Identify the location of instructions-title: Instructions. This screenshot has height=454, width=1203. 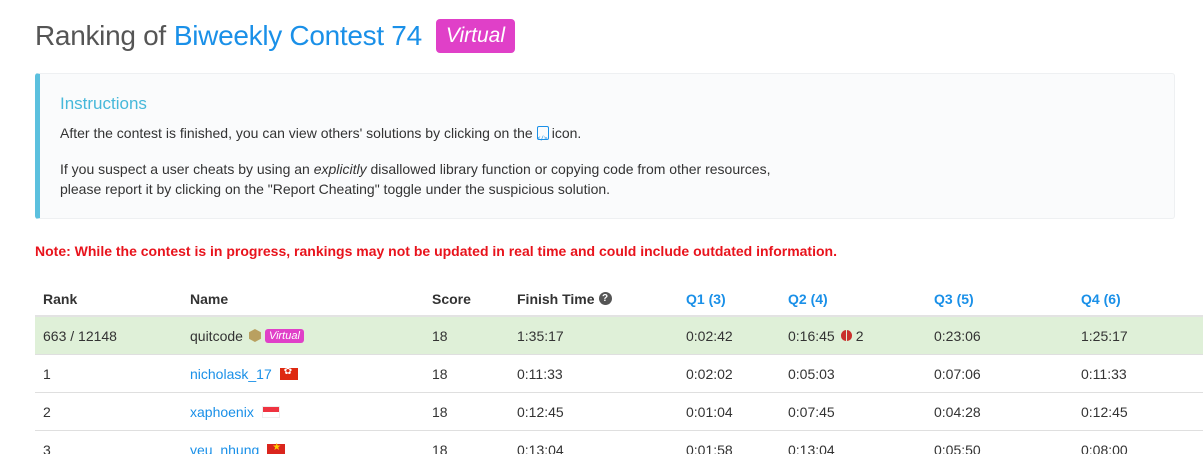
(103, 103).